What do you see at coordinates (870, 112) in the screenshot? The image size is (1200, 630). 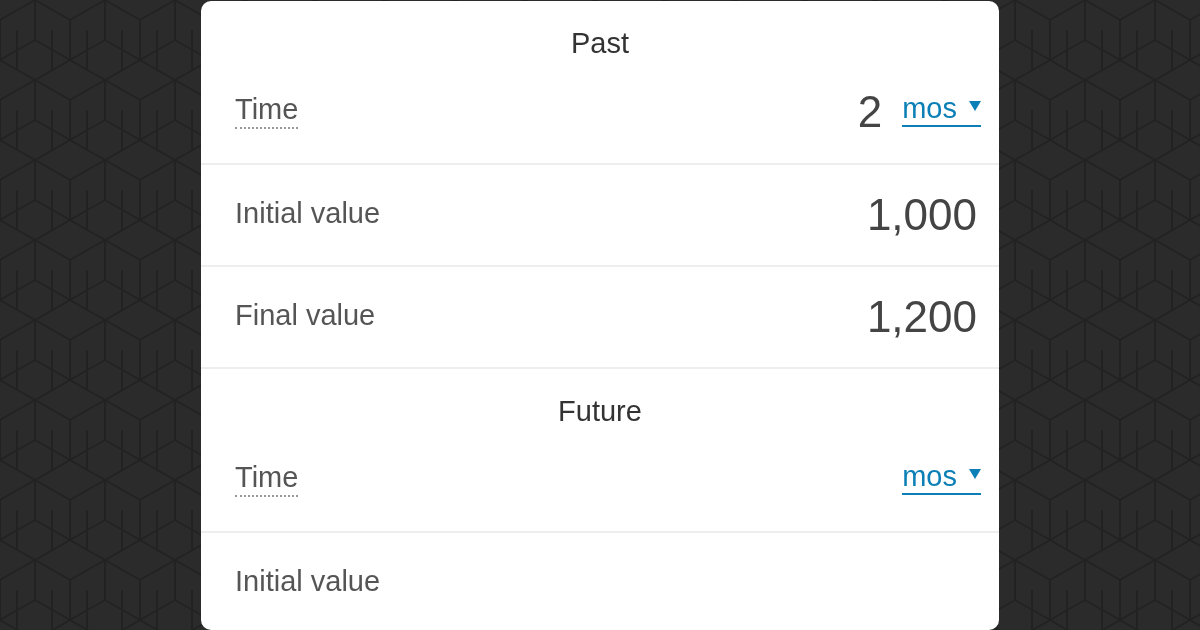 I see `time-value: 2` at bounding box center [870, 112].